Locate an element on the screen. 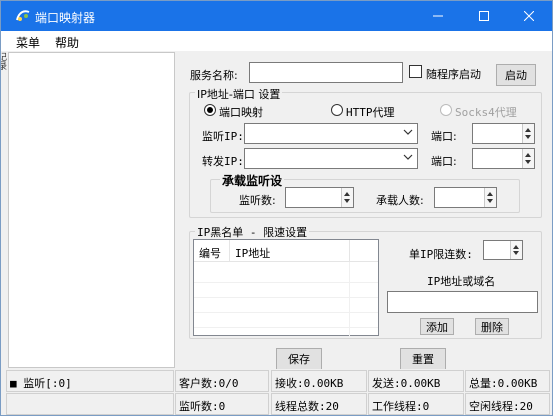 The width and height of the screenshot is (560, 420). add-button: 添加 is located at coordinates (437, 326).